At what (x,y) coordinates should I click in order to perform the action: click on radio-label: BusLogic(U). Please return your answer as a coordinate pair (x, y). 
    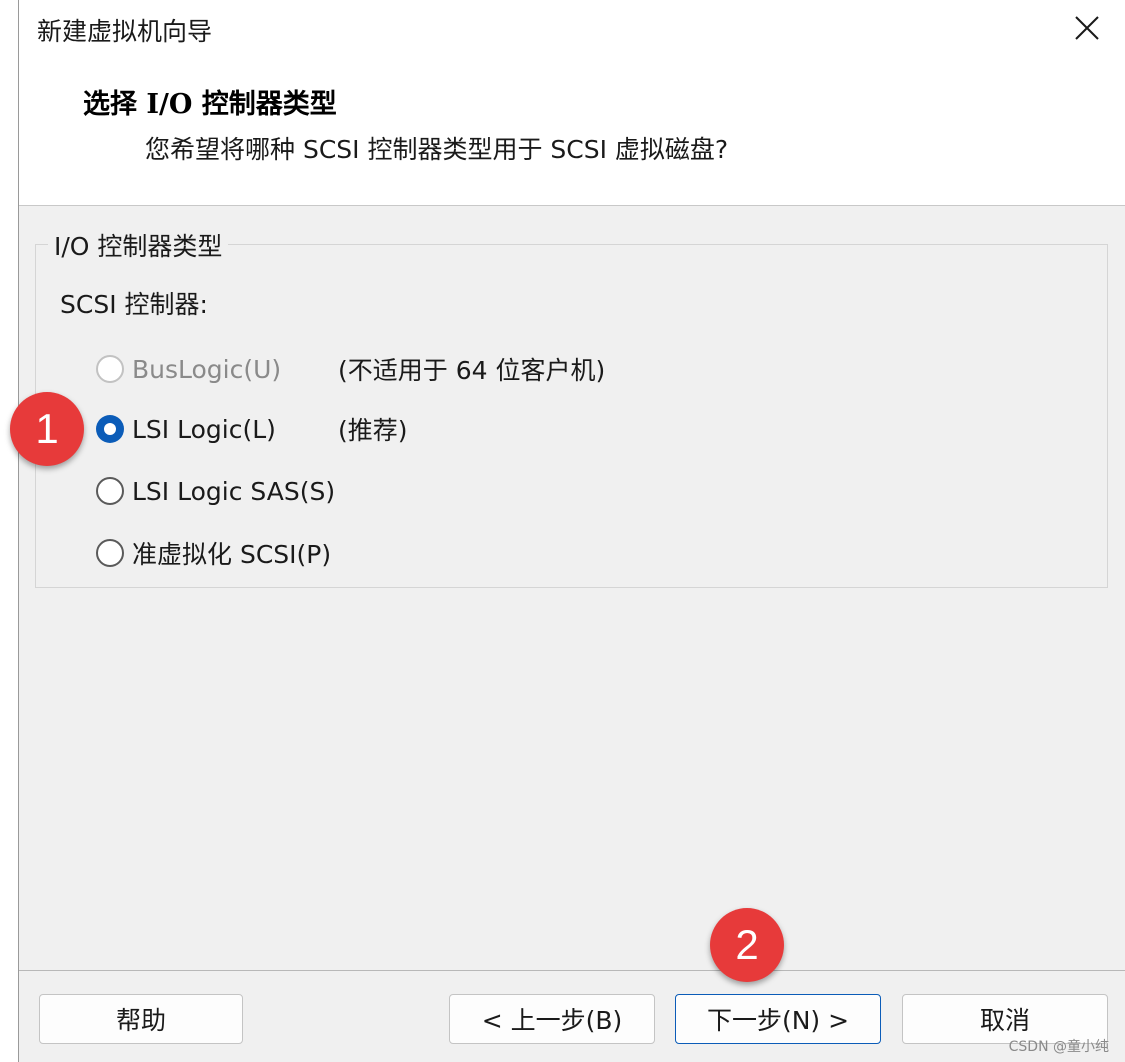
    Looking at the image, I should click on (207, 369).